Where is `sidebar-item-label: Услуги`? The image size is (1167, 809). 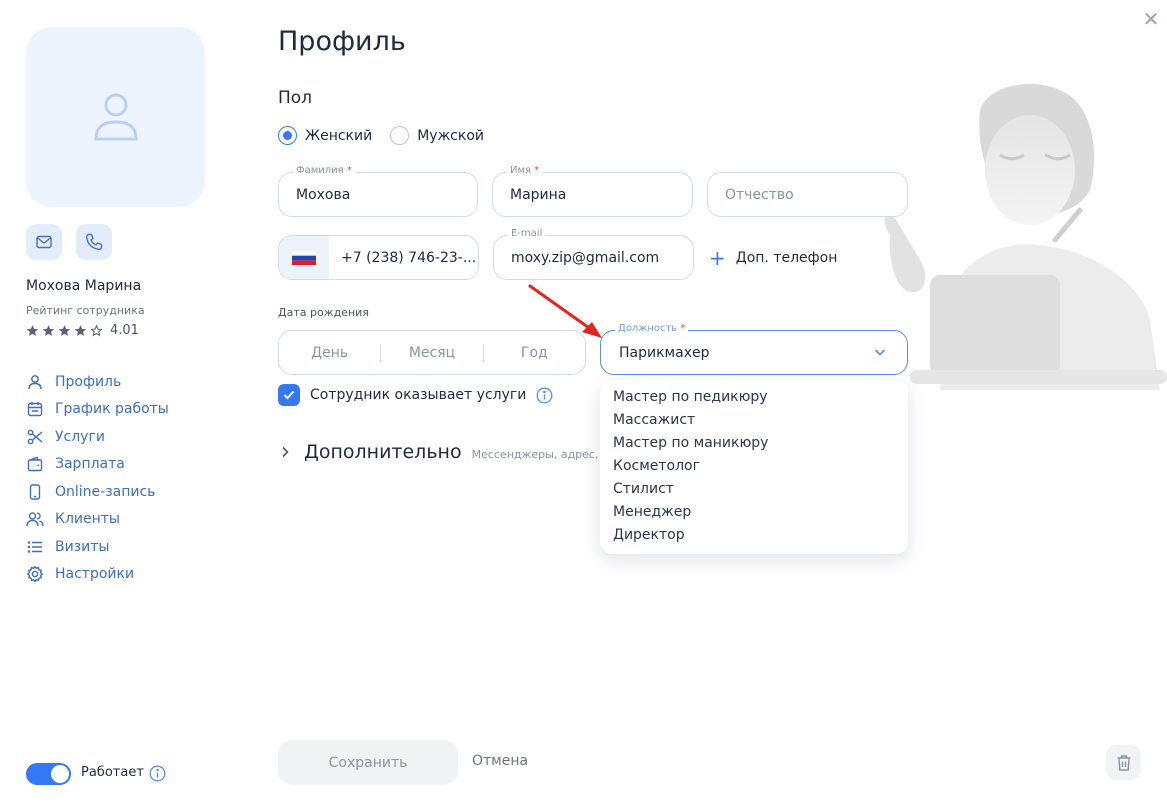 sidebar-item-label: Услуги is located at coordinates (80, 436).